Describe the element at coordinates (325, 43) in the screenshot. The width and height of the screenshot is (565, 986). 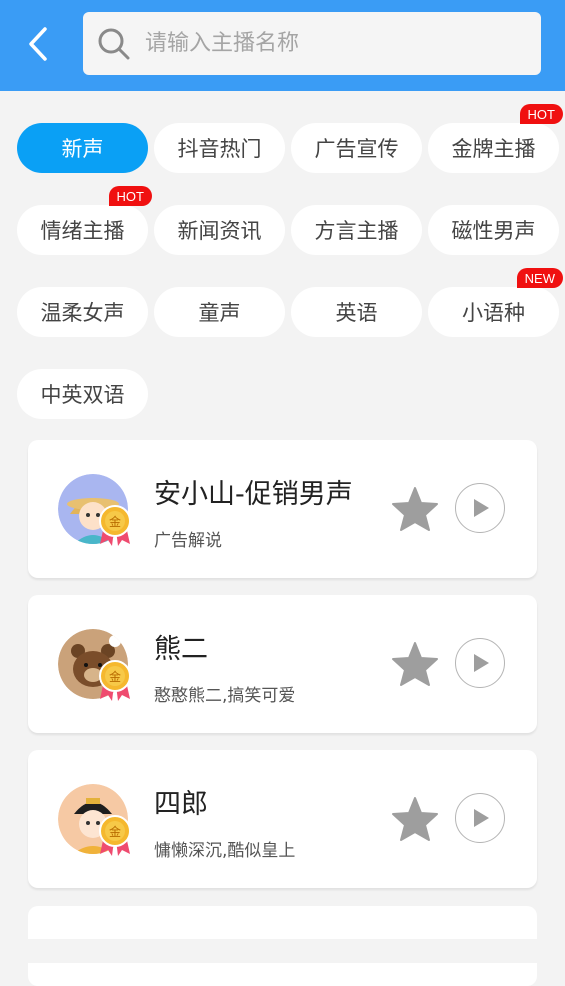
I see `search-input` at that location.